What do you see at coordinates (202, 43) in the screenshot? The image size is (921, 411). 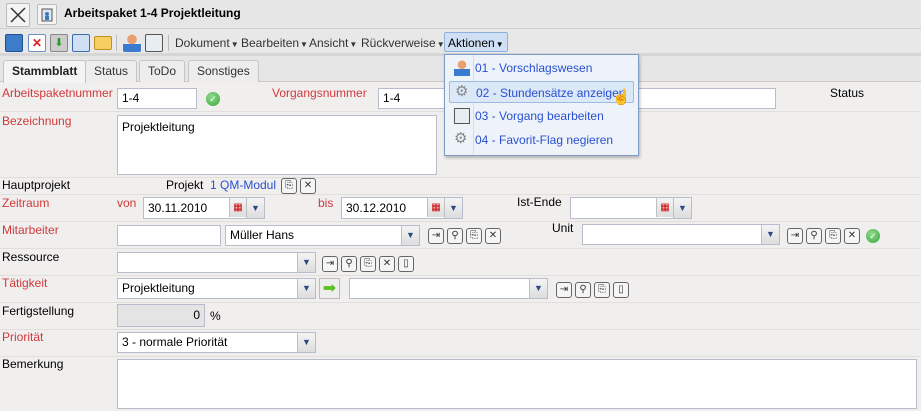 I see `menu-label: Dokument` at bounding box center [202, 43].